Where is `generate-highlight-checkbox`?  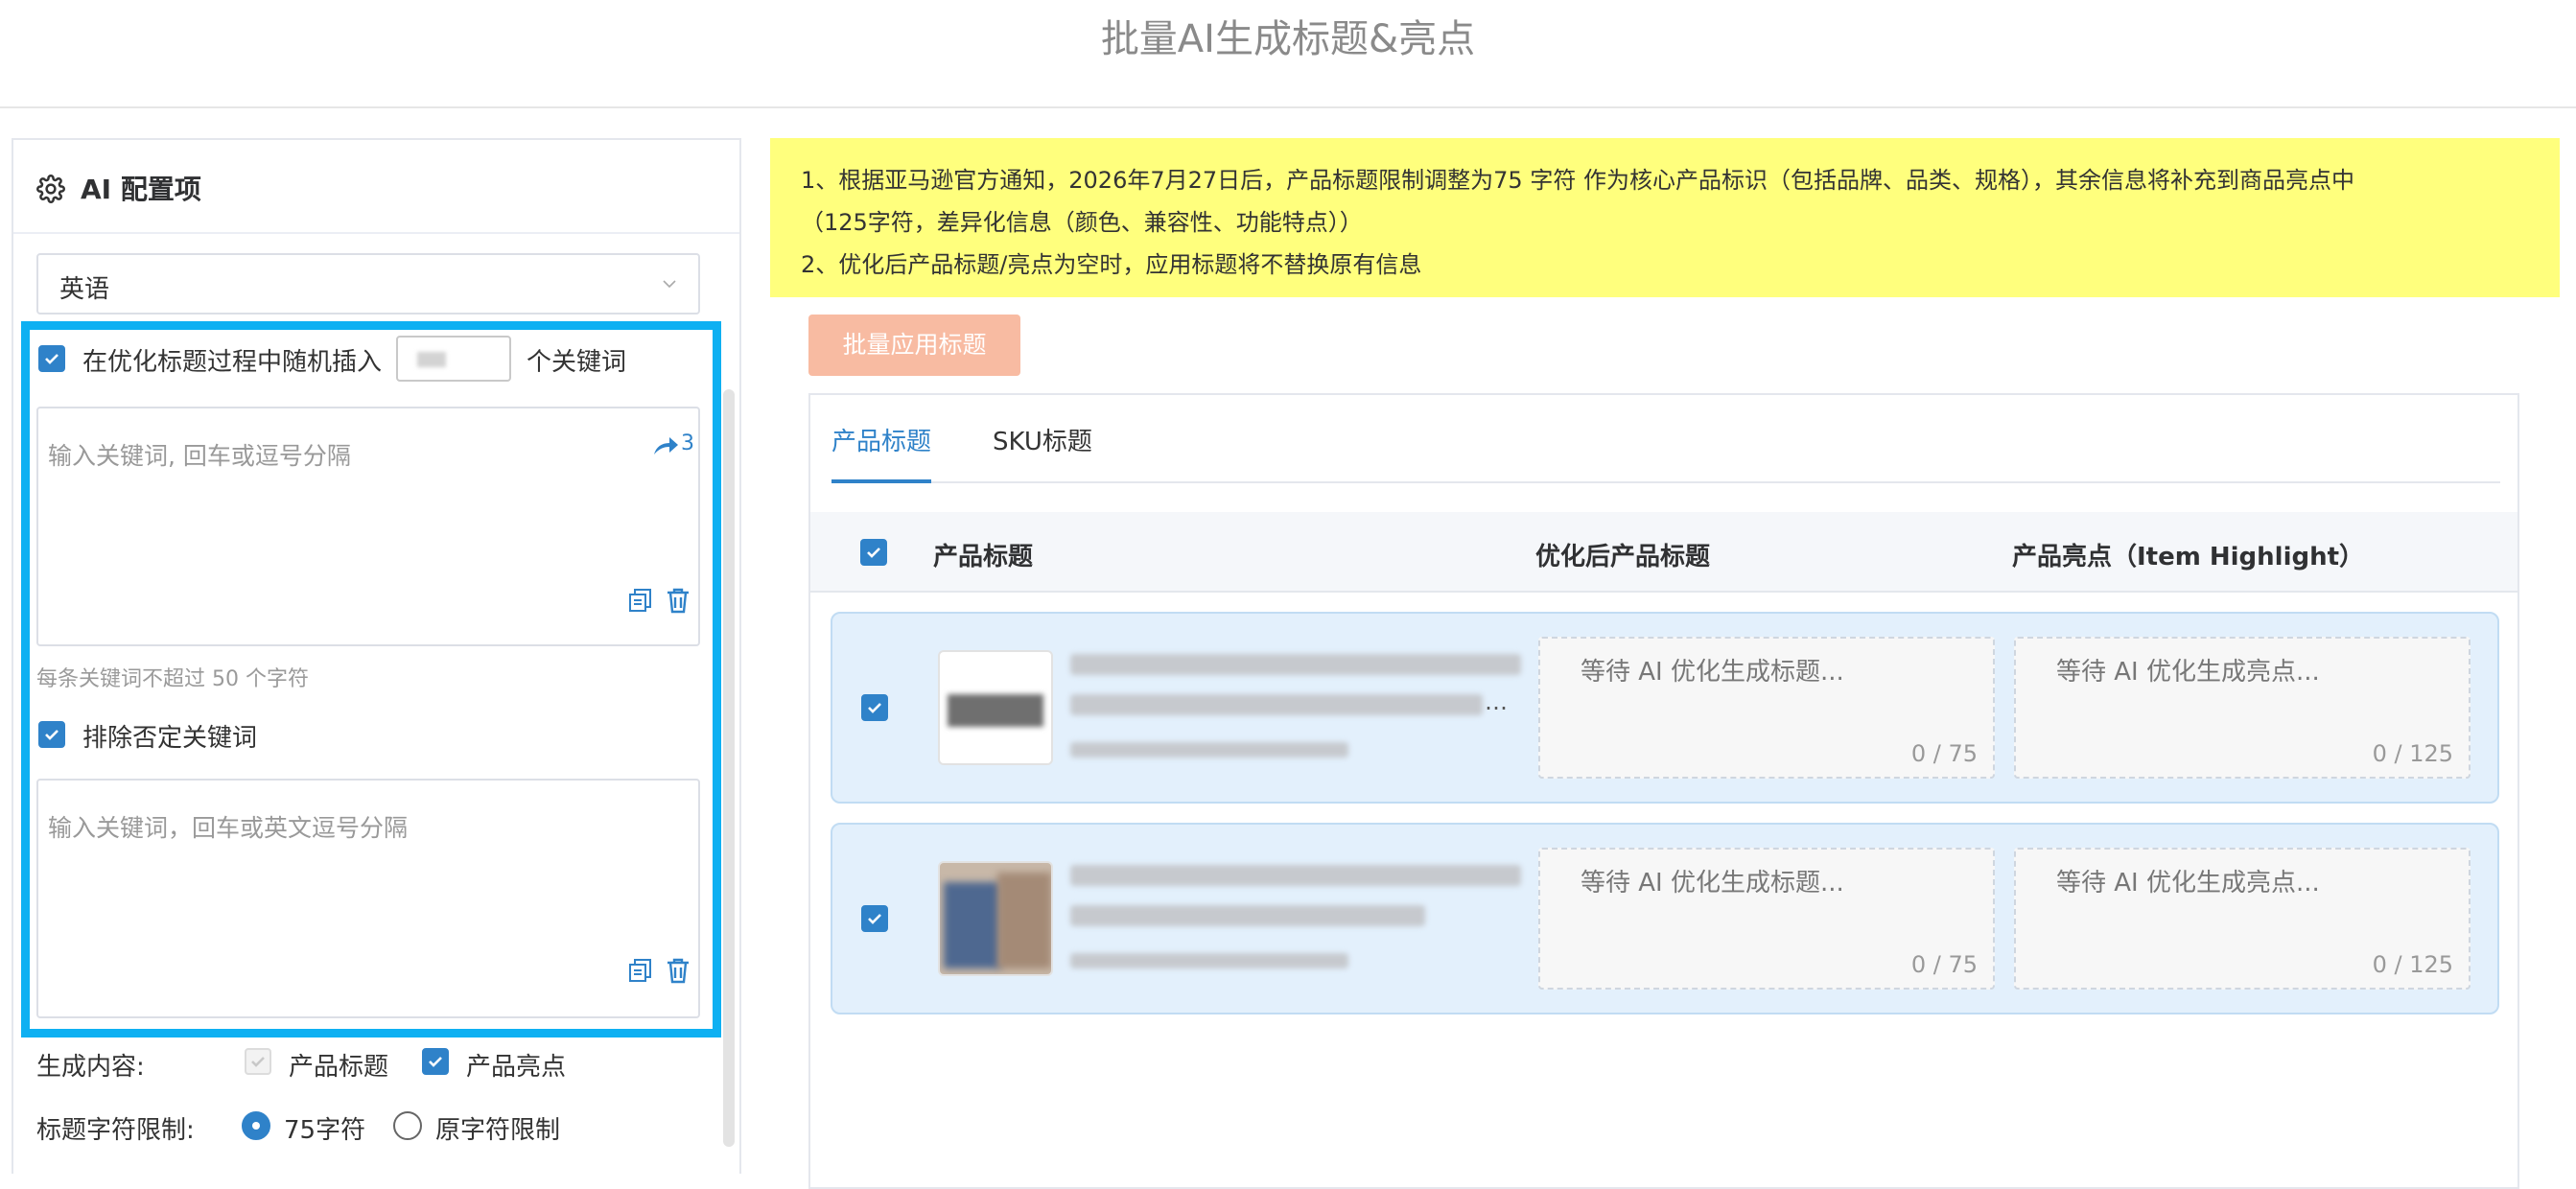 generate-highlight-checkbox is located at coordinates (435, 1061).